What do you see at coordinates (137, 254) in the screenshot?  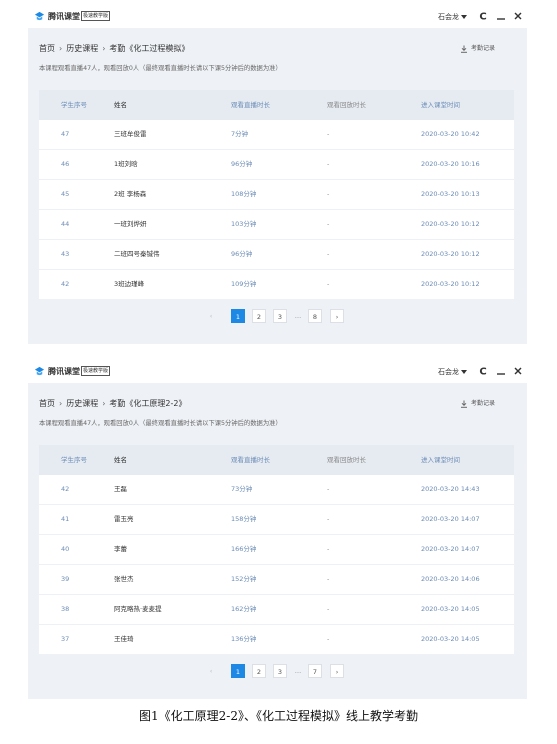 I see `cell-name: 二班四号秦铖伟` at bounding box center [137, 254].